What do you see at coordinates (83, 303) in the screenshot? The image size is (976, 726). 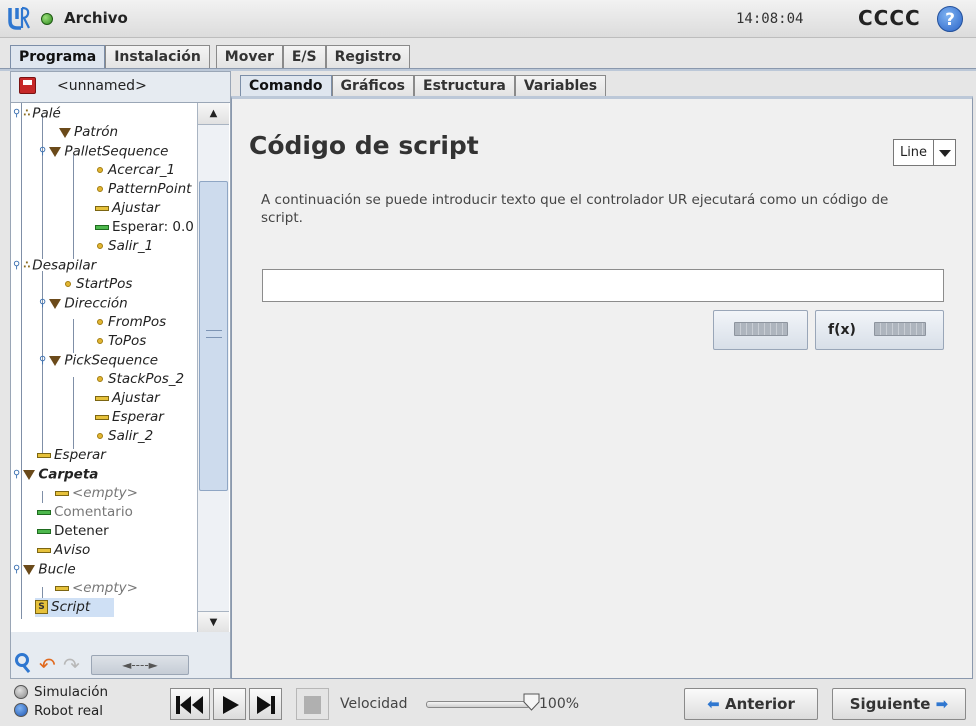 I see `tree-node-direccion: ⚲ Dirección` at bounding box center [83, 303].